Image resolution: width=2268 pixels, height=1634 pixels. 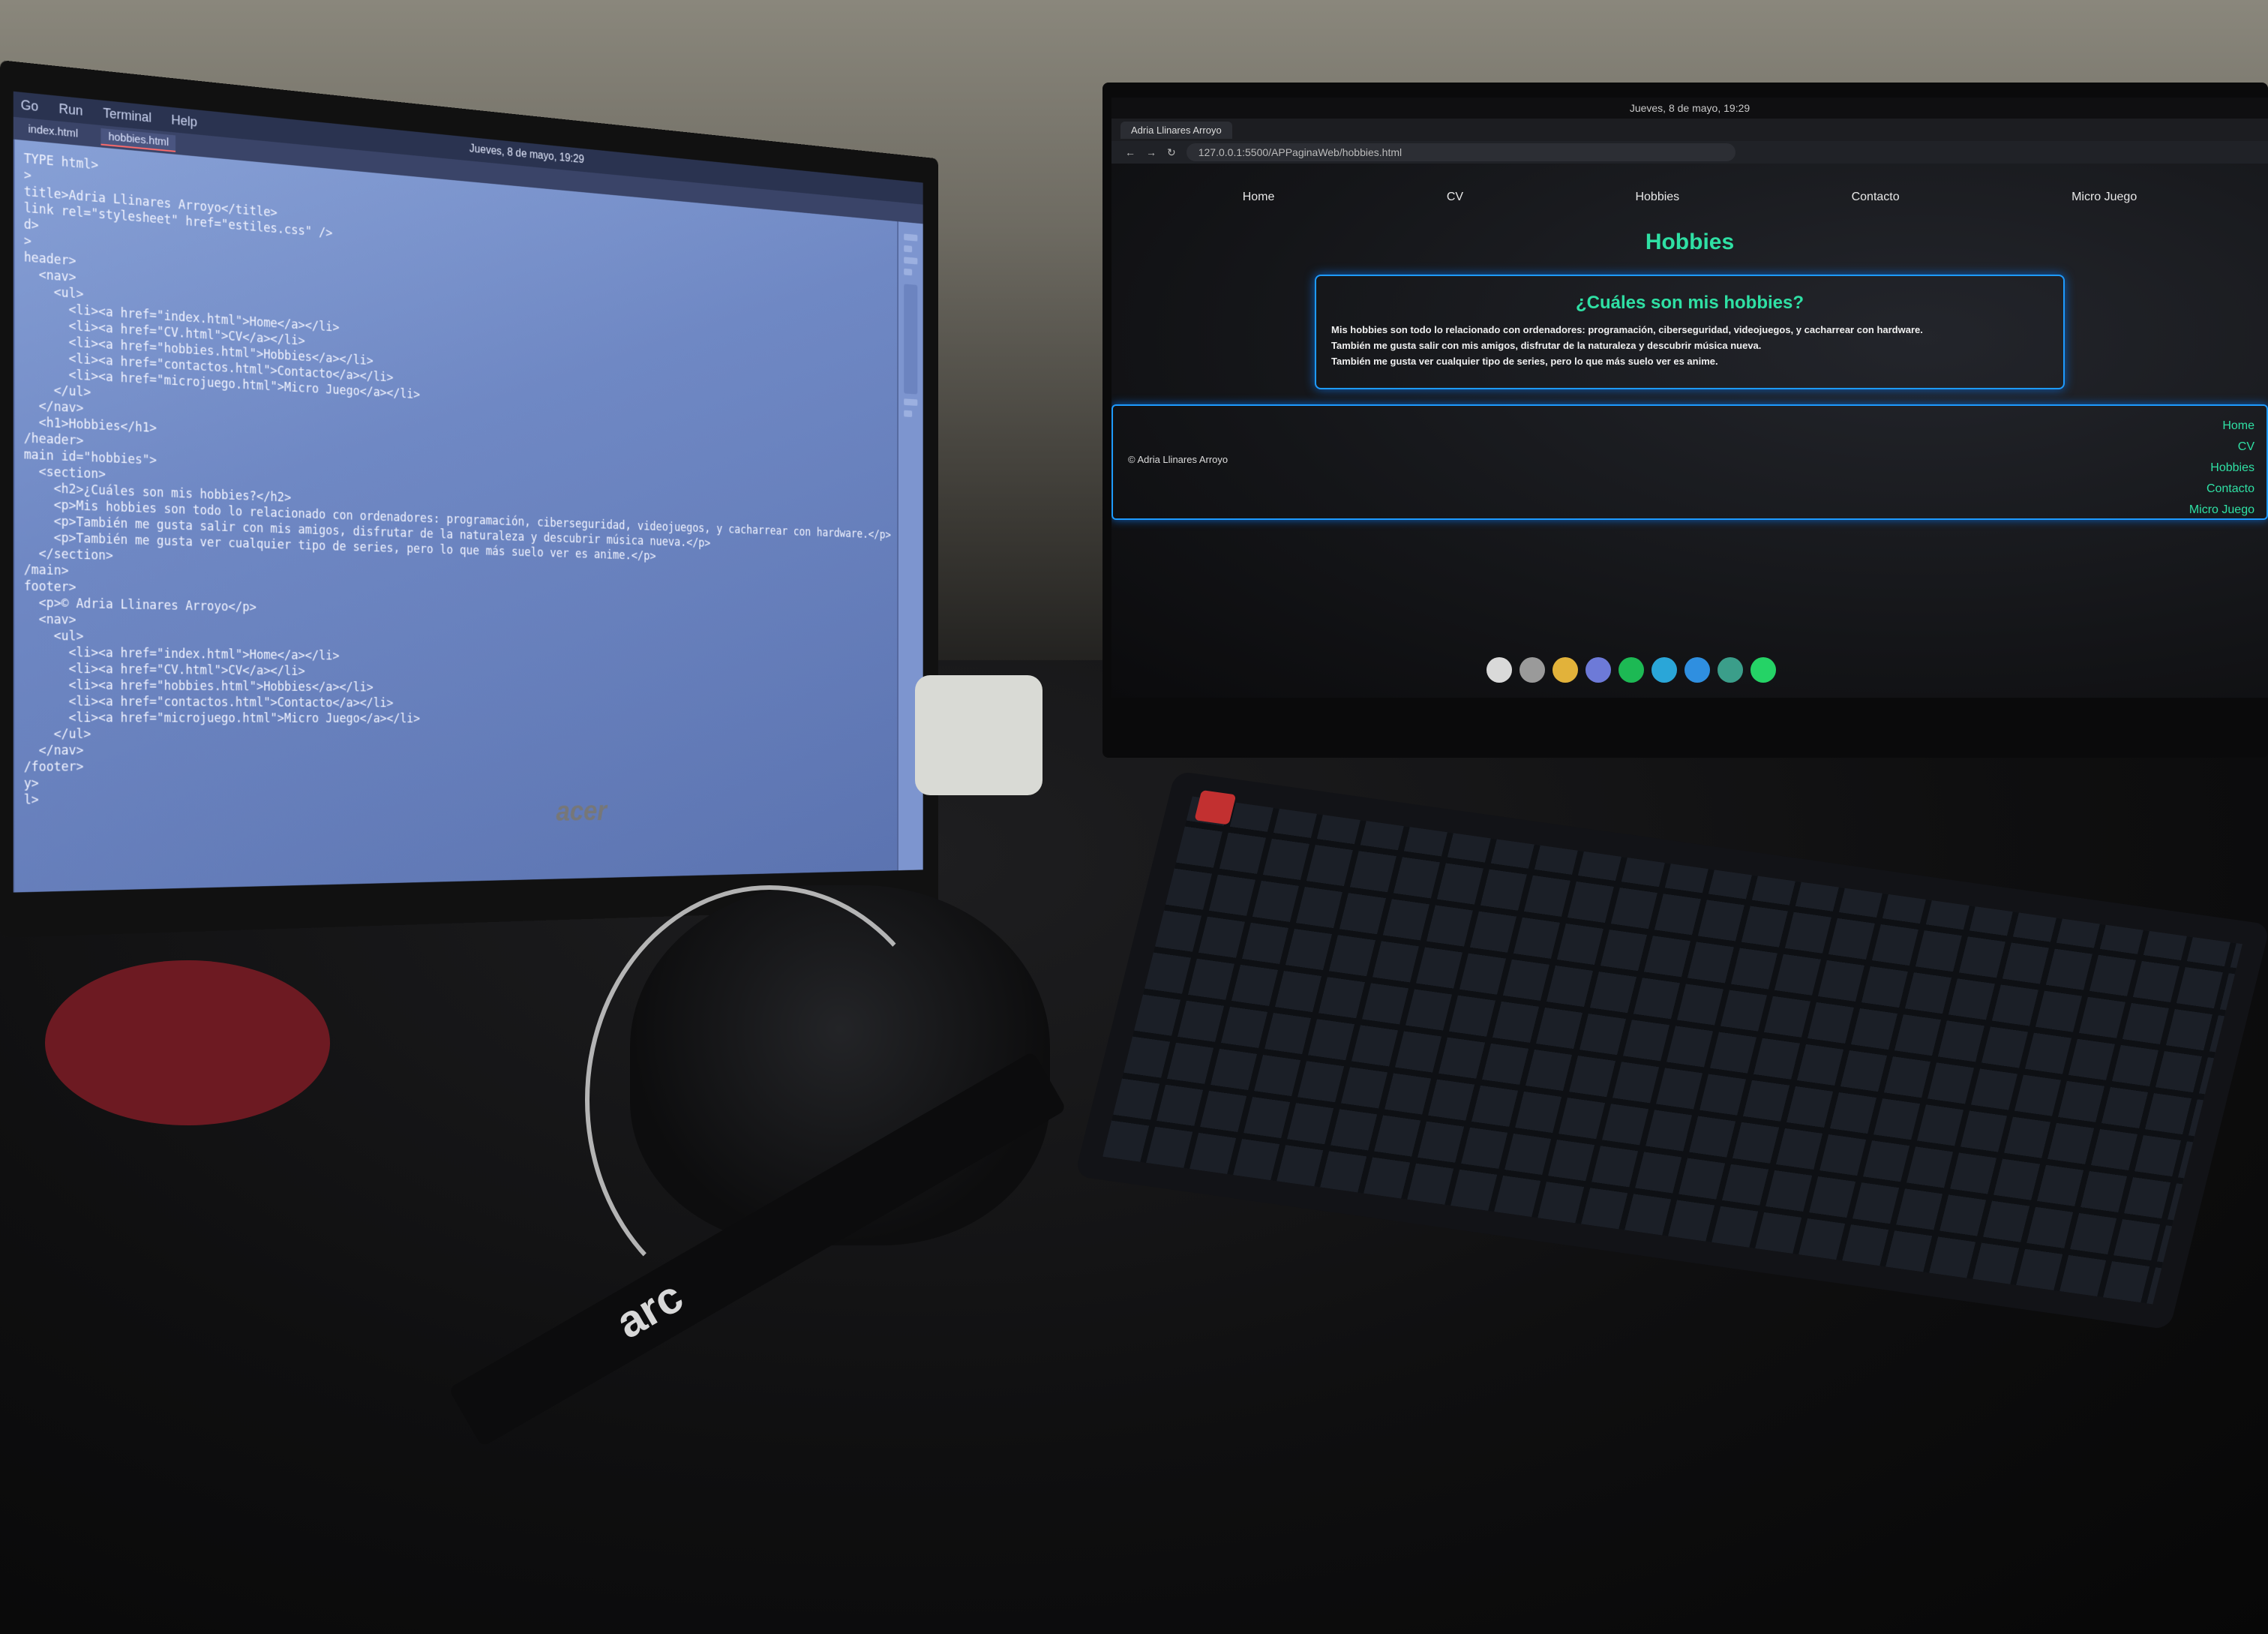 I want to click on site-nav: Home CV Hobbies Contacto Micro Juego, so click(x=1690, y=184).